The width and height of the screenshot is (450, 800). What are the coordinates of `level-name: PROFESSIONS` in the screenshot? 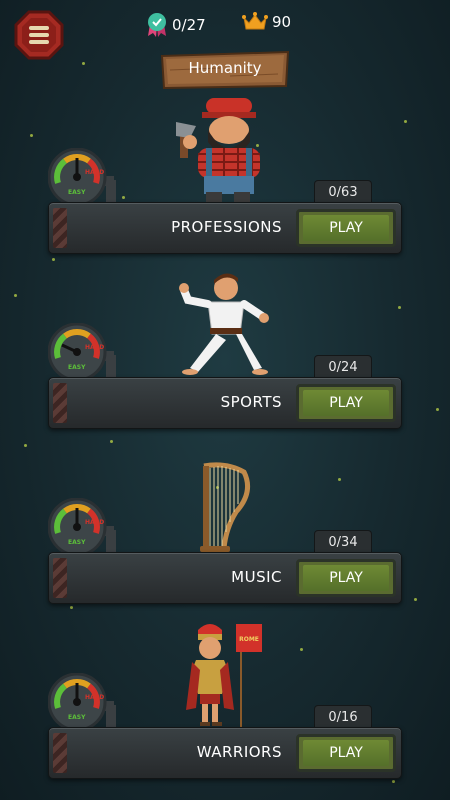 It's located at (226, 227).